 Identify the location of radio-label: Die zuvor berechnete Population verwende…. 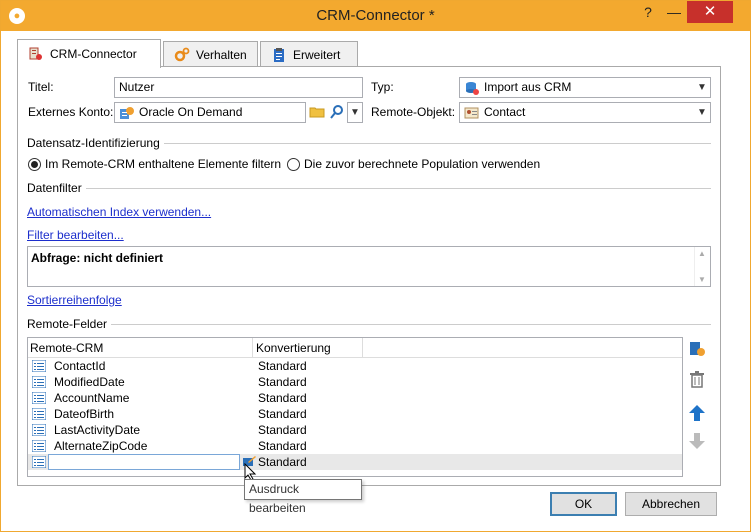
(422, 164).